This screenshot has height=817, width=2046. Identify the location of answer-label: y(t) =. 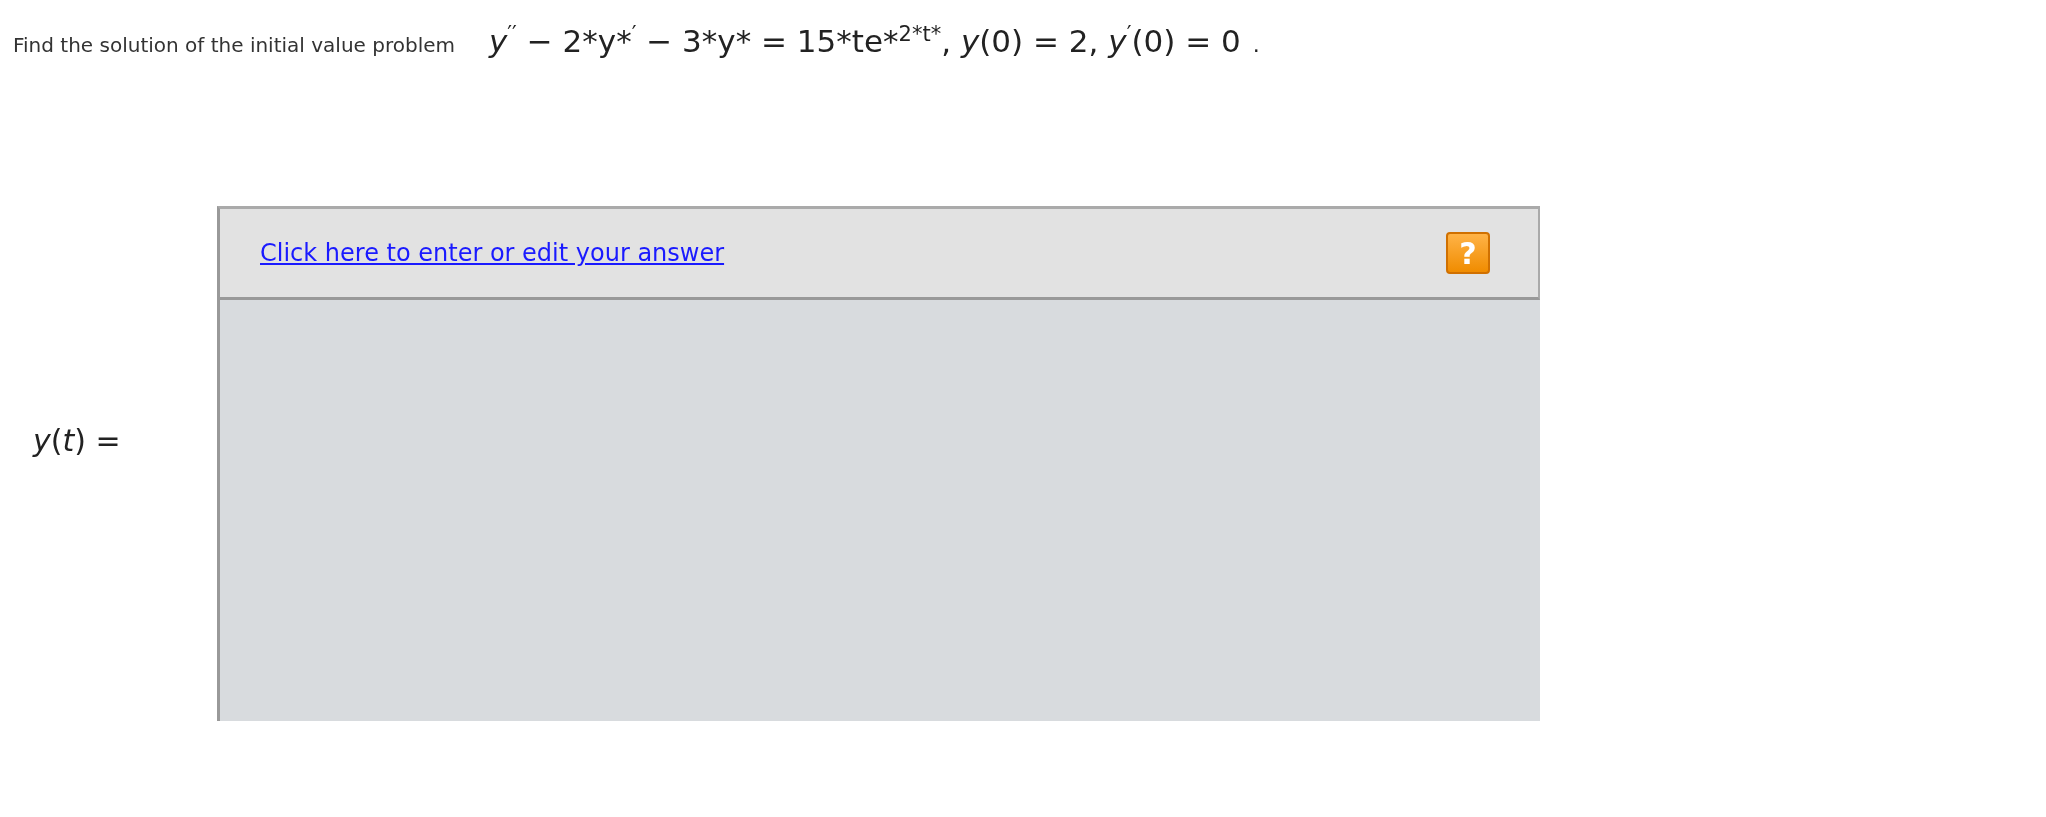
(76, 442).